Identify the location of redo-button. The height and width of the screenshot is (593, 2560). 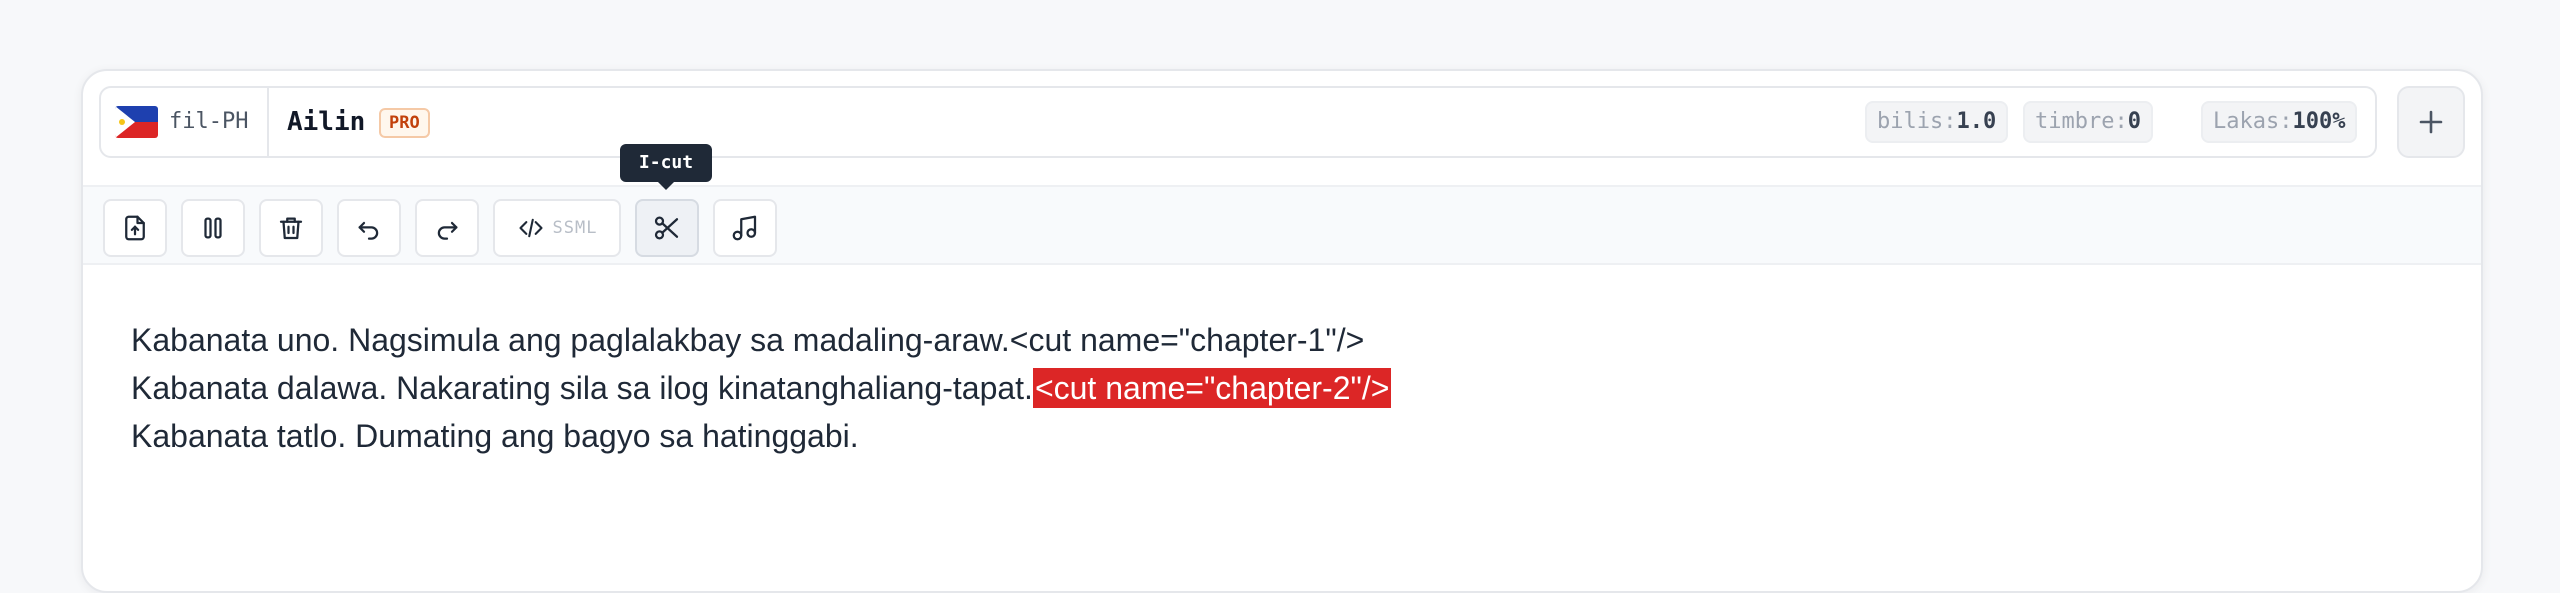
(447, 228).